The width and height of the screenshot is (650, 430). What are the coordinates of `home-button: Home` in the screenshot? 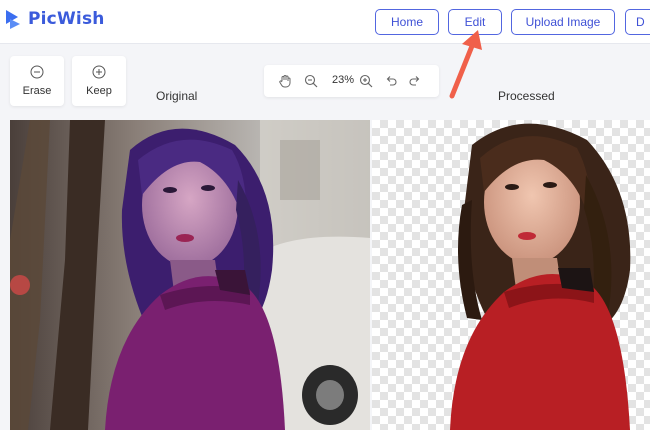 It's located at (407, 22).